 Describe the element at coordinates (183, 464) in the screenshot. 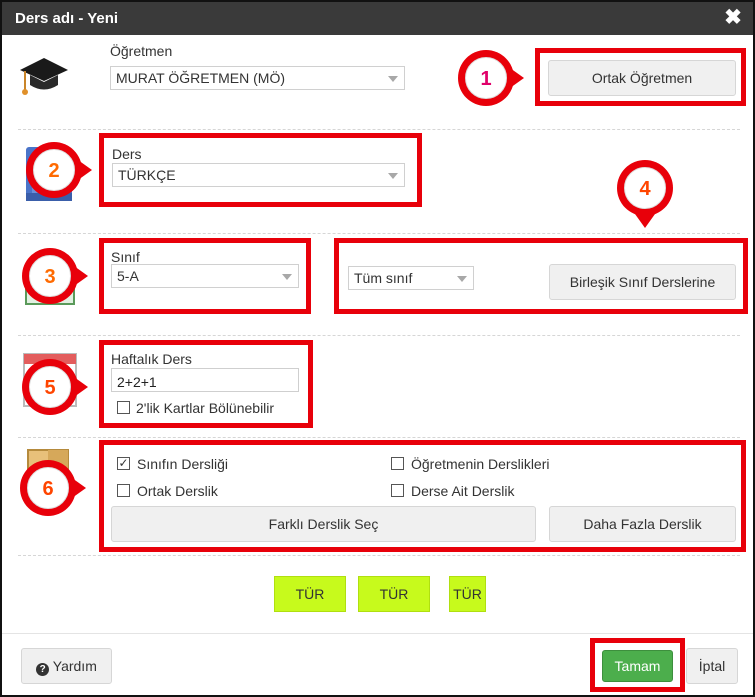

I see `classroom-option-label: Sınıfın Dersliği` at that location.